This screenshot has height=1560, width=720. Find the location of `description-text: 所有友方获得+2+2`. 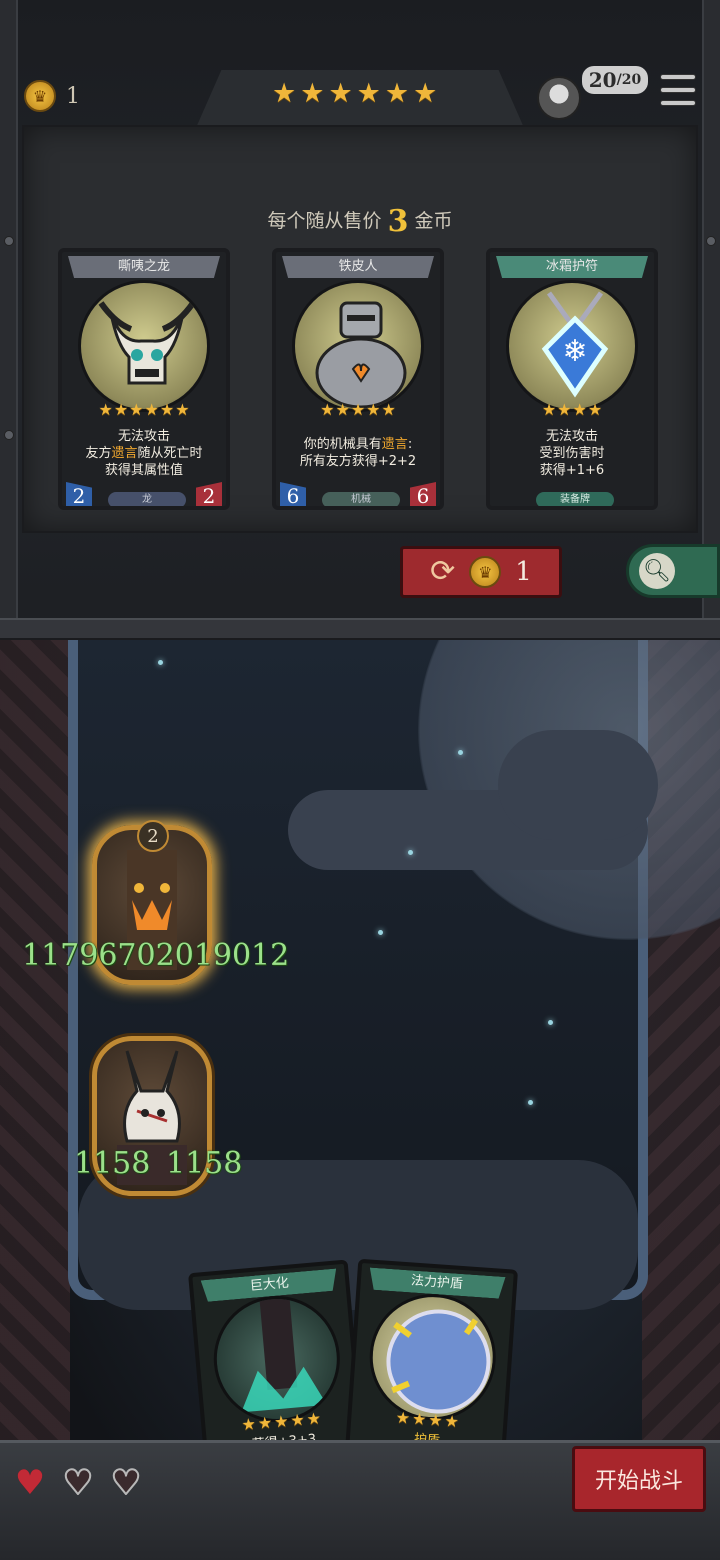

description-text: 所有友方获得+2+2 is located at coordinates (358, 461).